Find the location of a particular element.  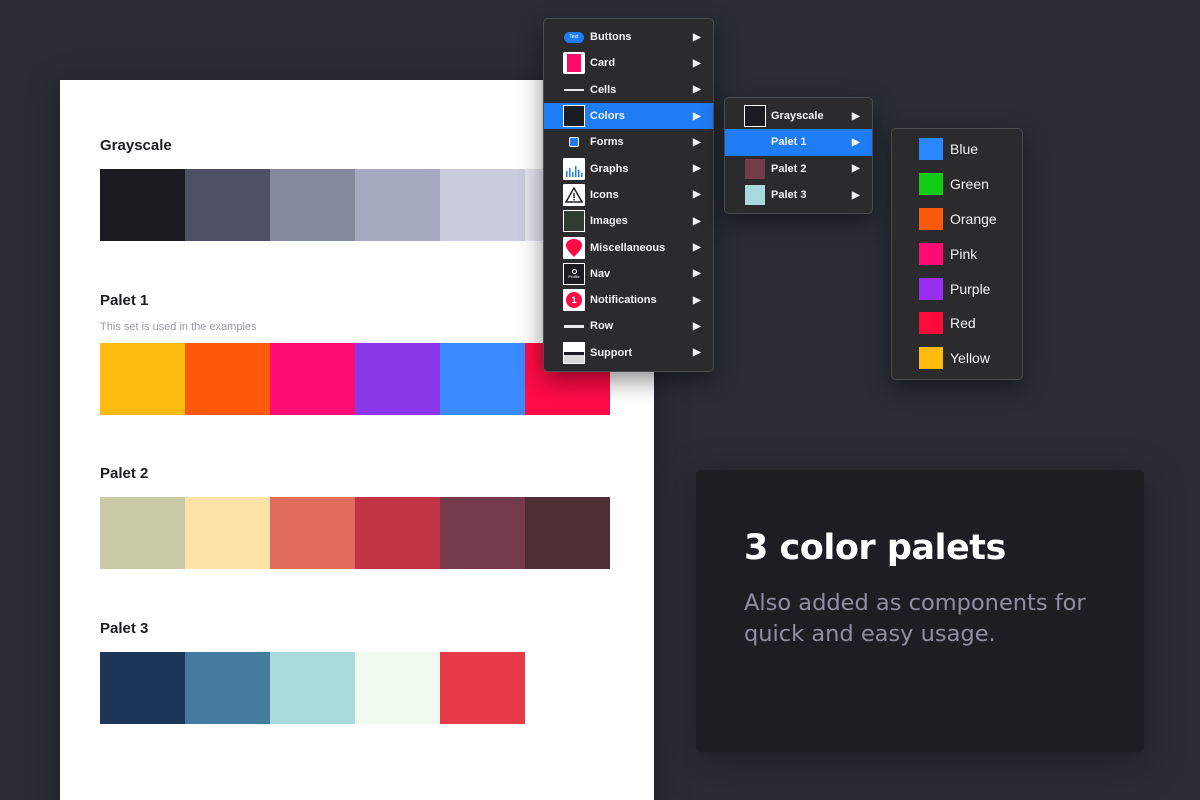

menu-item-colors: Colors ▶ is located at coordinates (628, 116).